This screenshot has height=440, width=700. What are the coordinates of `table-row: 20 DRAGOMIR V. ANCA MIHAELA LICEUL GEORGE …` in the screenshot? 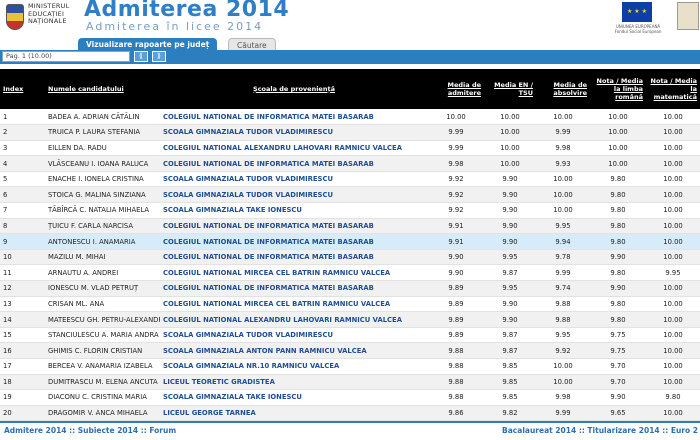 It's located at (350, 413).